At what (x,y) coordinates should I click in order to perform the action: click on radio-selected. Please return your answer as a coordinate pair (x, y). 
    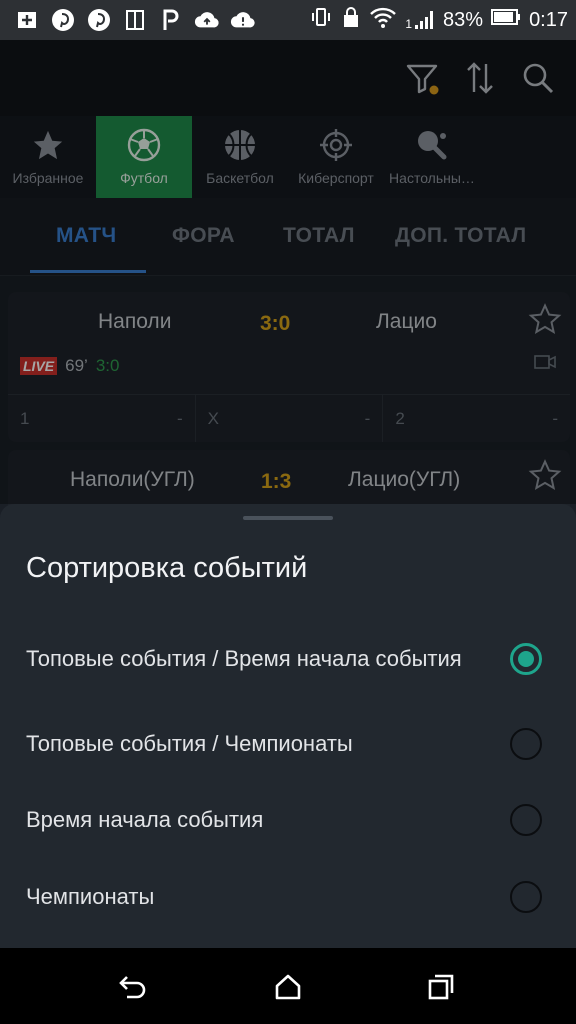
    Looking at the image, I should click on (526, 659).